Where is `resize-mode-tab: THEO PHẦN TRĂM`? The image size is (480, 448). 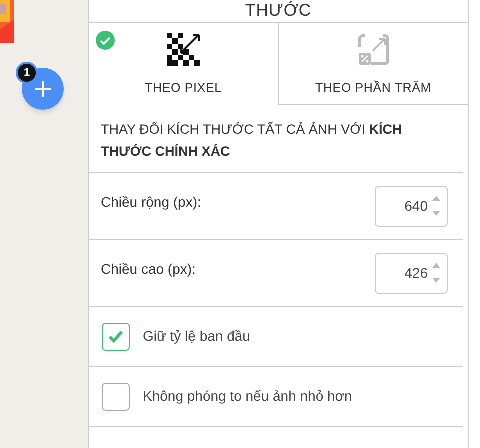
resize-mode-tab: THEO PHẦN TRĂM is located at coordinates (373, 64).